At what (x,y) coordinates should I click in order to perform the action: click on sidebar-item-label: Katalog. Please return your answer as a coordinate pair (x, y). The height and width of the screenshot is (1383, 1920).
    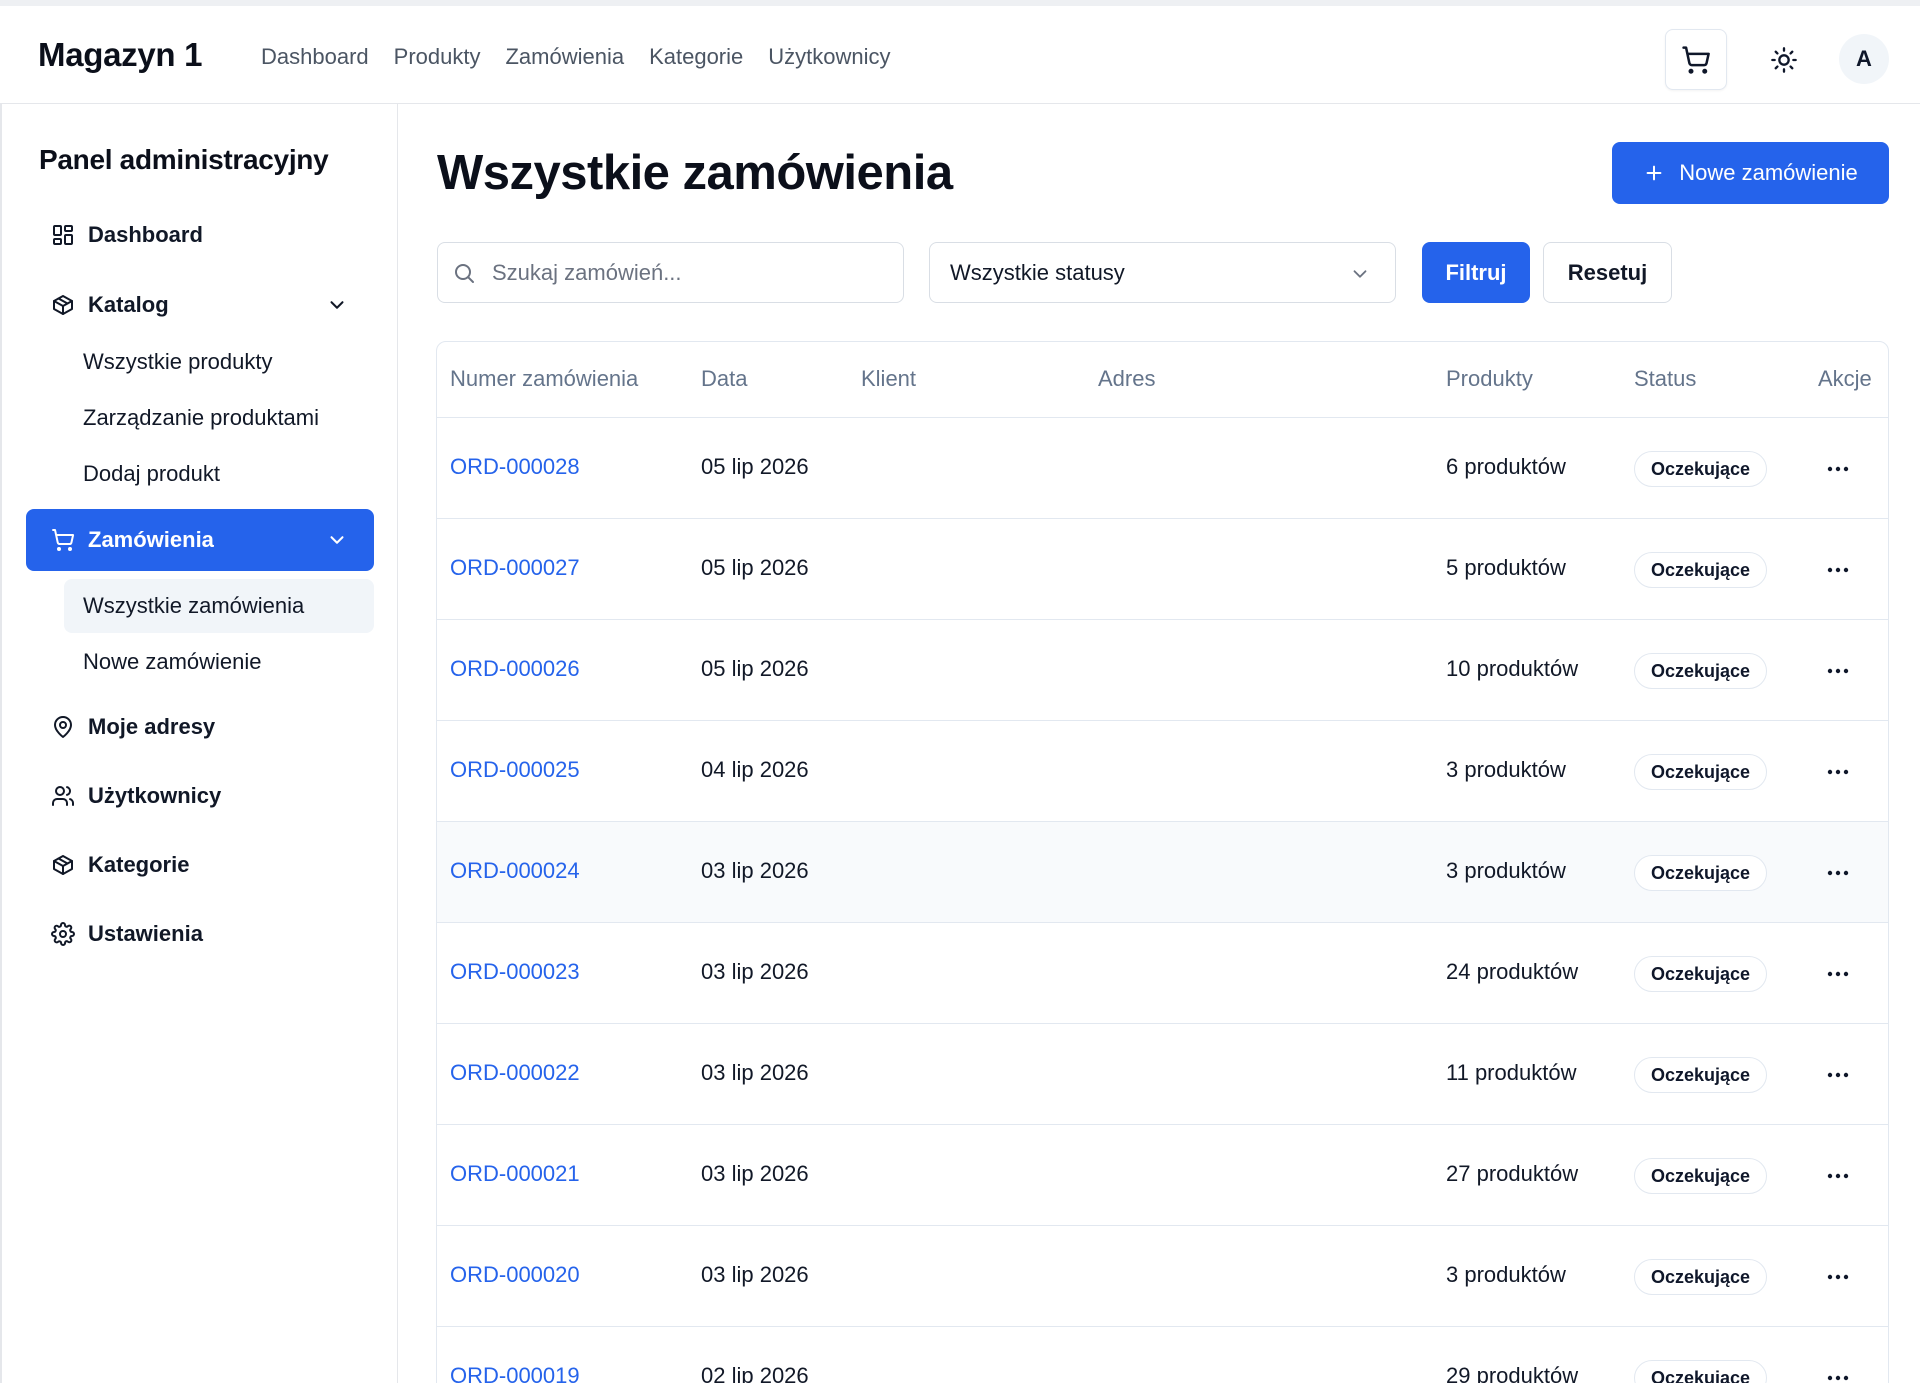
    Looking at the image, I should click on (128, 304).